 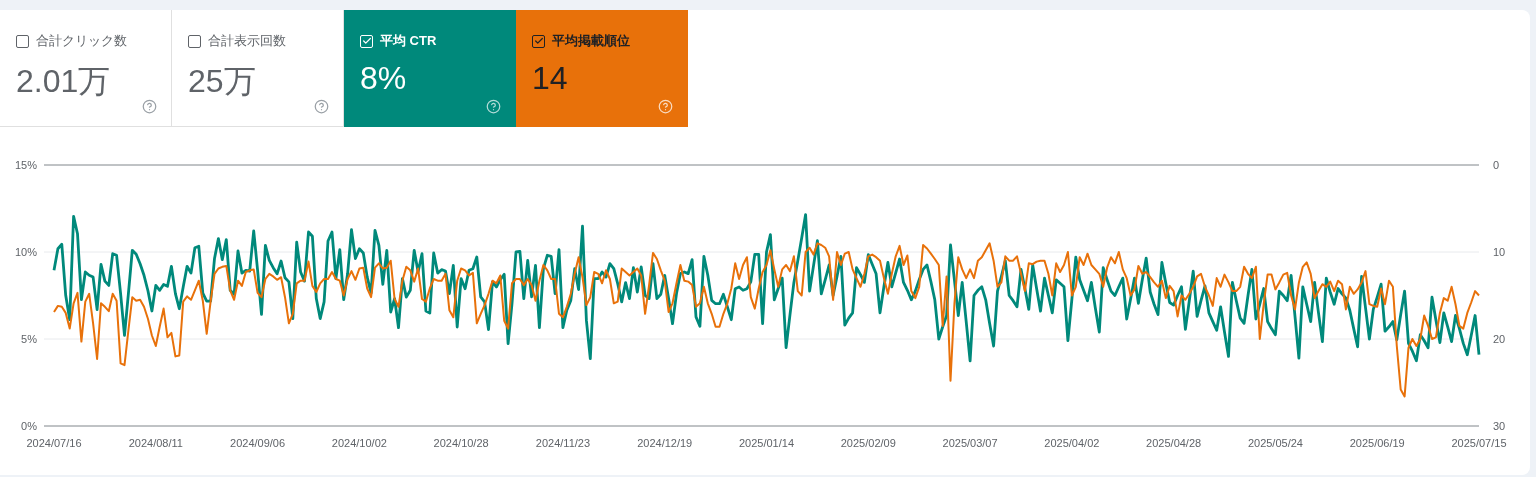 What do you see at coordinates (602, 68) in the screenshot?
I see `metric-card: 平均掲載順位 14` at bounding box center [602, 68].